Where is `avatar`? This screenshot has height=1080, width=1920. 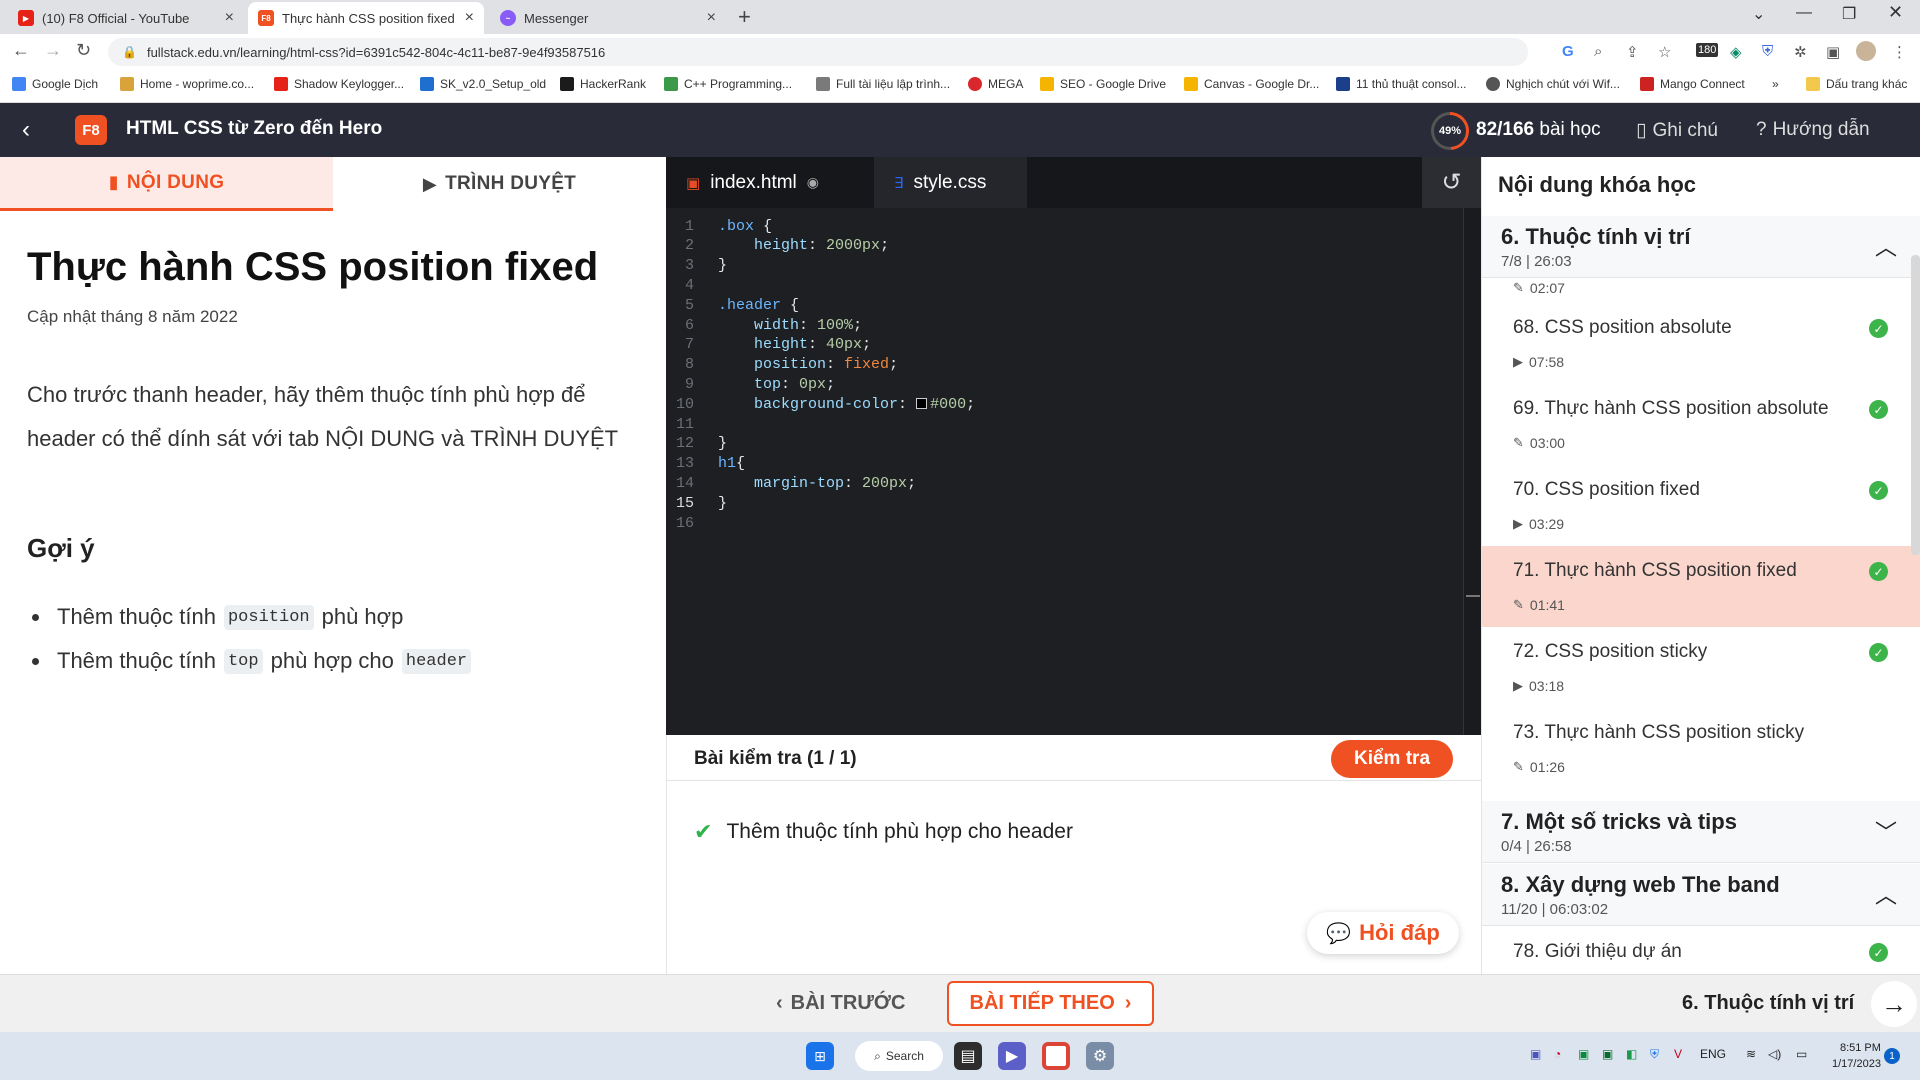
avatar is located at coordinates (1866, 51).